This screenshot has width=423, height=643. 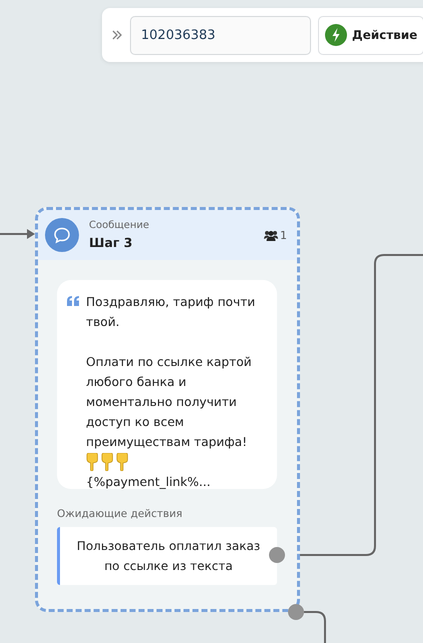 What do you see at coordinates (119, 225) in the screenshot?
I see `node-type-label: Сообщение` at bounding box center [119, 225].